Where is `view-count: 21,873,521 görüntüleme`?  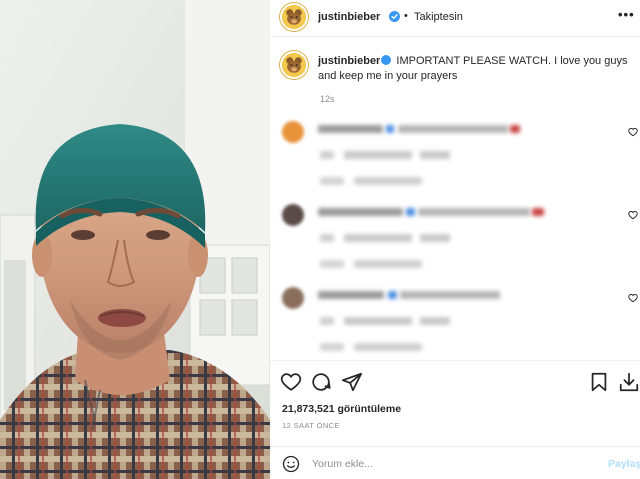
view-count: 21,873,521 görüntüleme is located at coordinates (341, 409).